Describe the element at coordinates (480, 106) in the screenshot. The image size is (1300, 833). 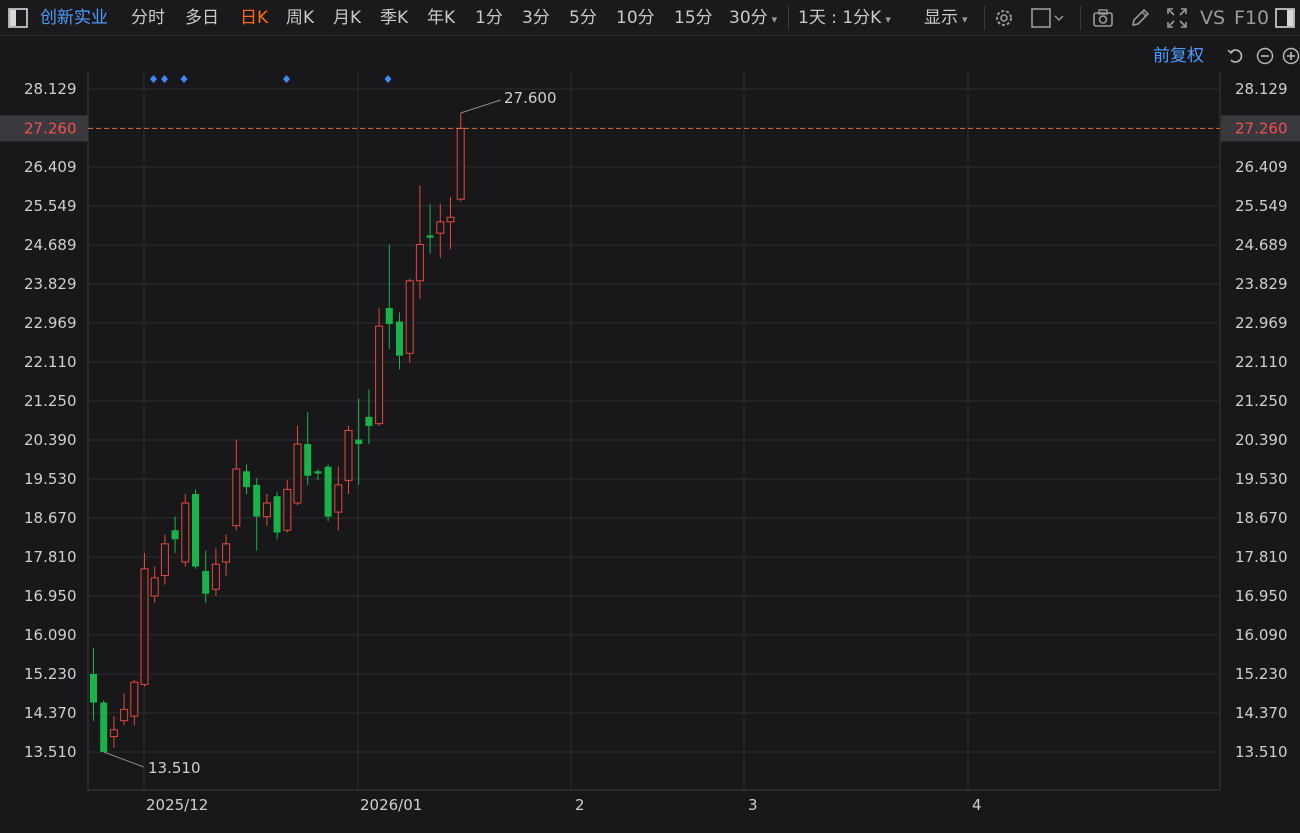
I see `high-annotation-leader` at that location.